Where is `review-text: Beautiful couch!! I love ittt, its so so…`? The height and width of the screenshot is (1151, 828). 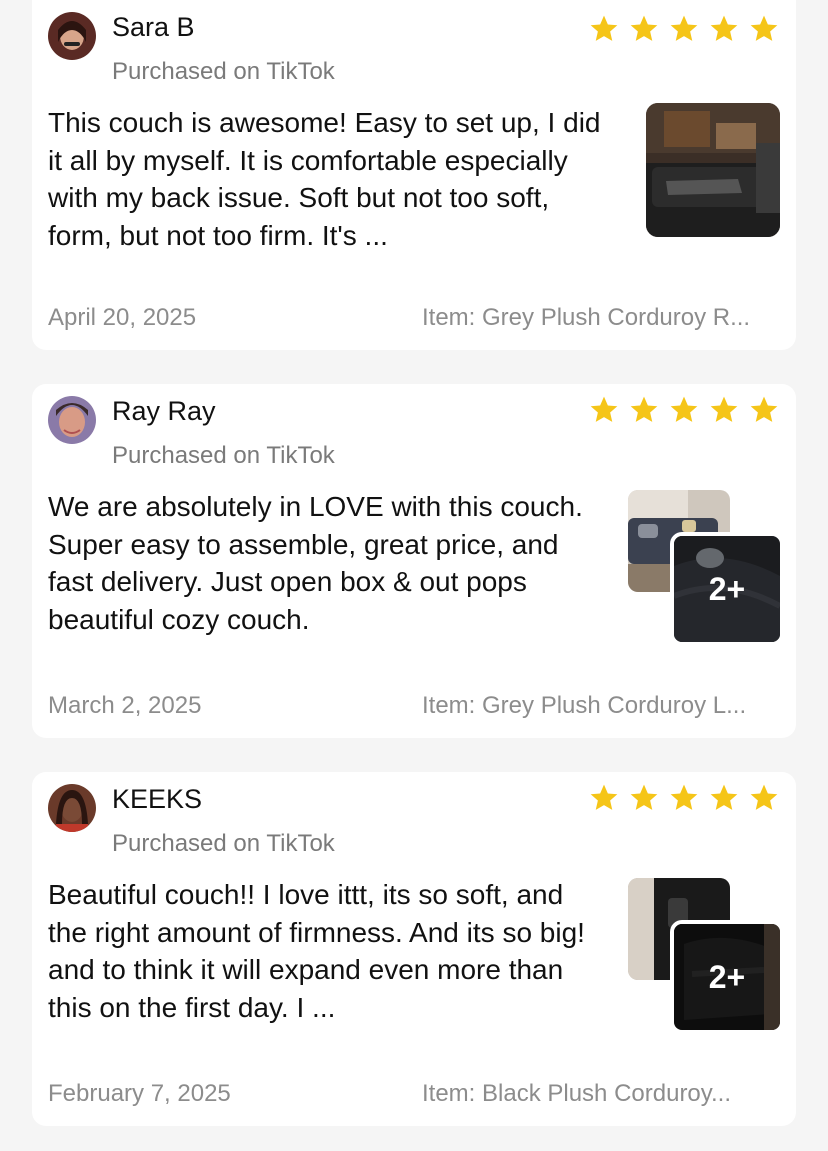
review-text: Beautiful couch!! I love ittt, its so so… is located at coordinates (328, 951).